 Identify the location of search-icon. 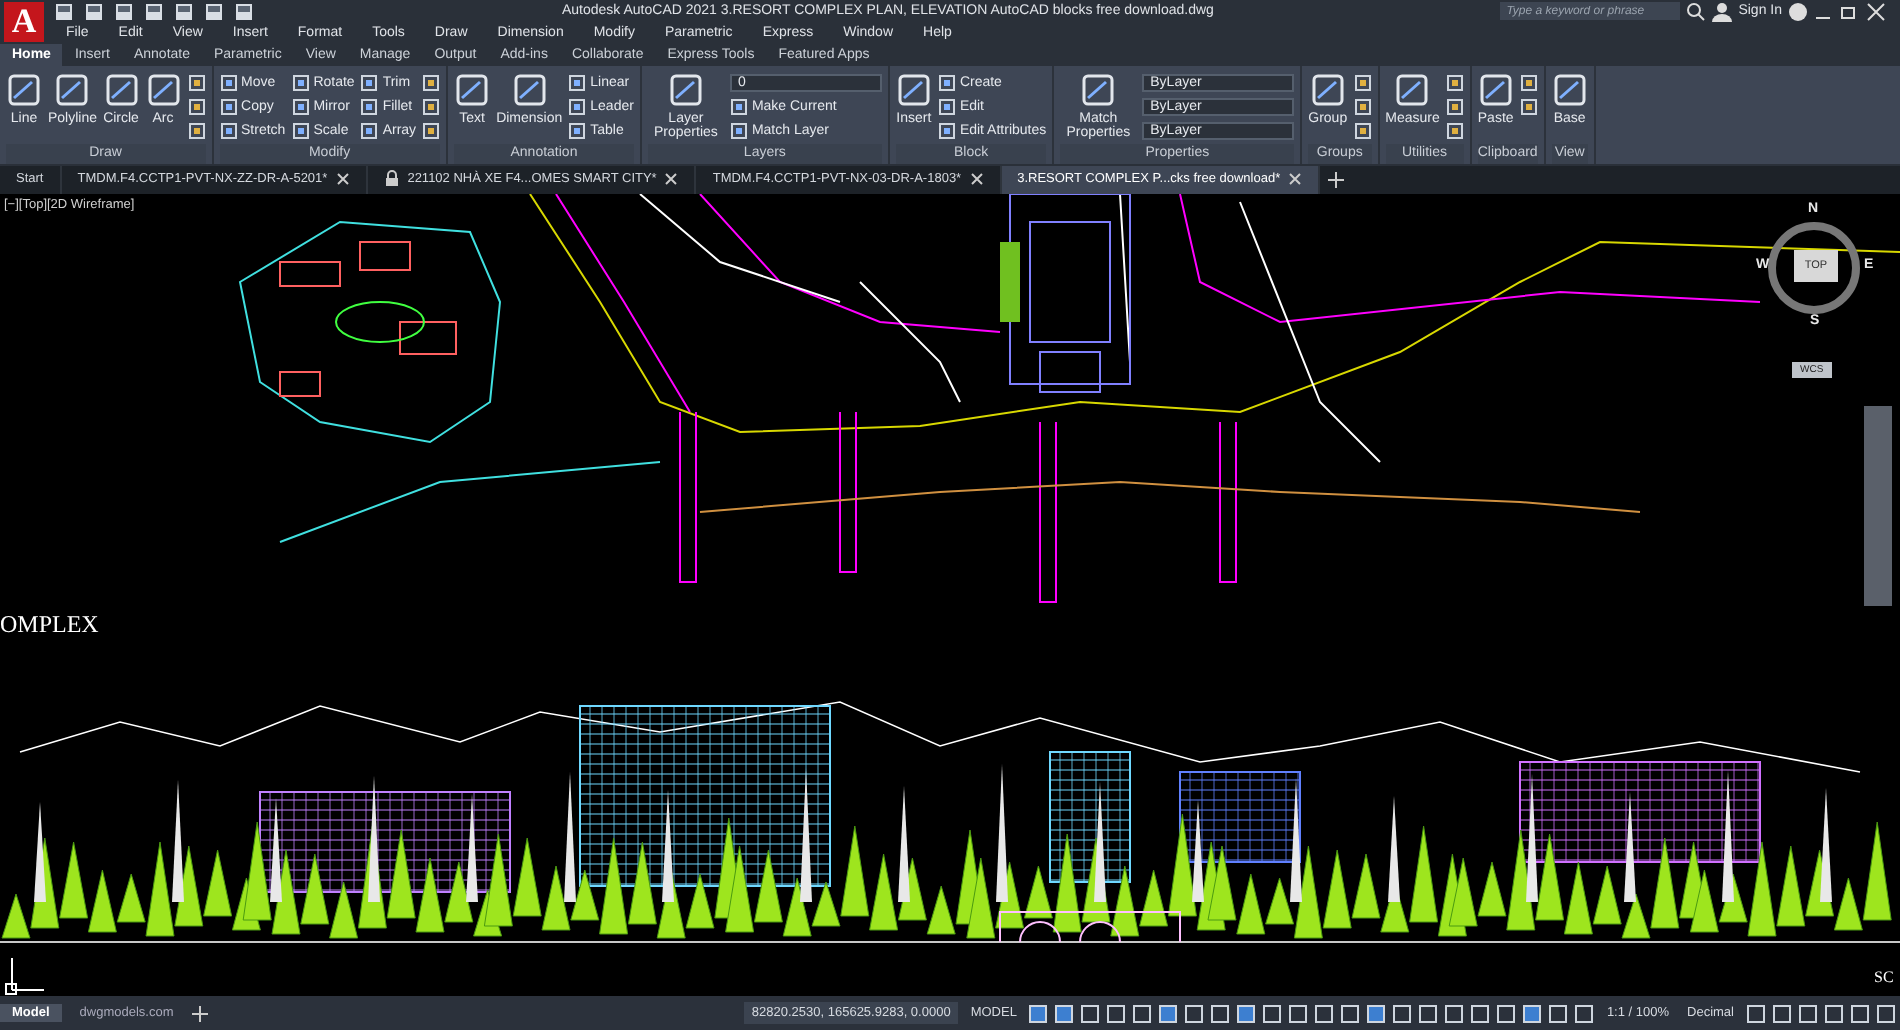
(1696, 11).